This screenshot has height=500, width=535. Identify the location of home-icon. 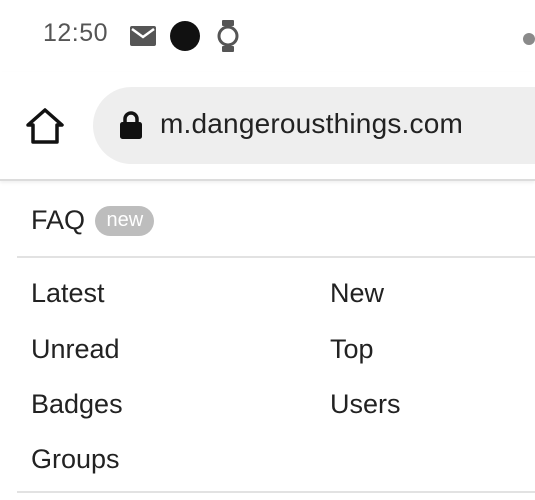
(45, 126).